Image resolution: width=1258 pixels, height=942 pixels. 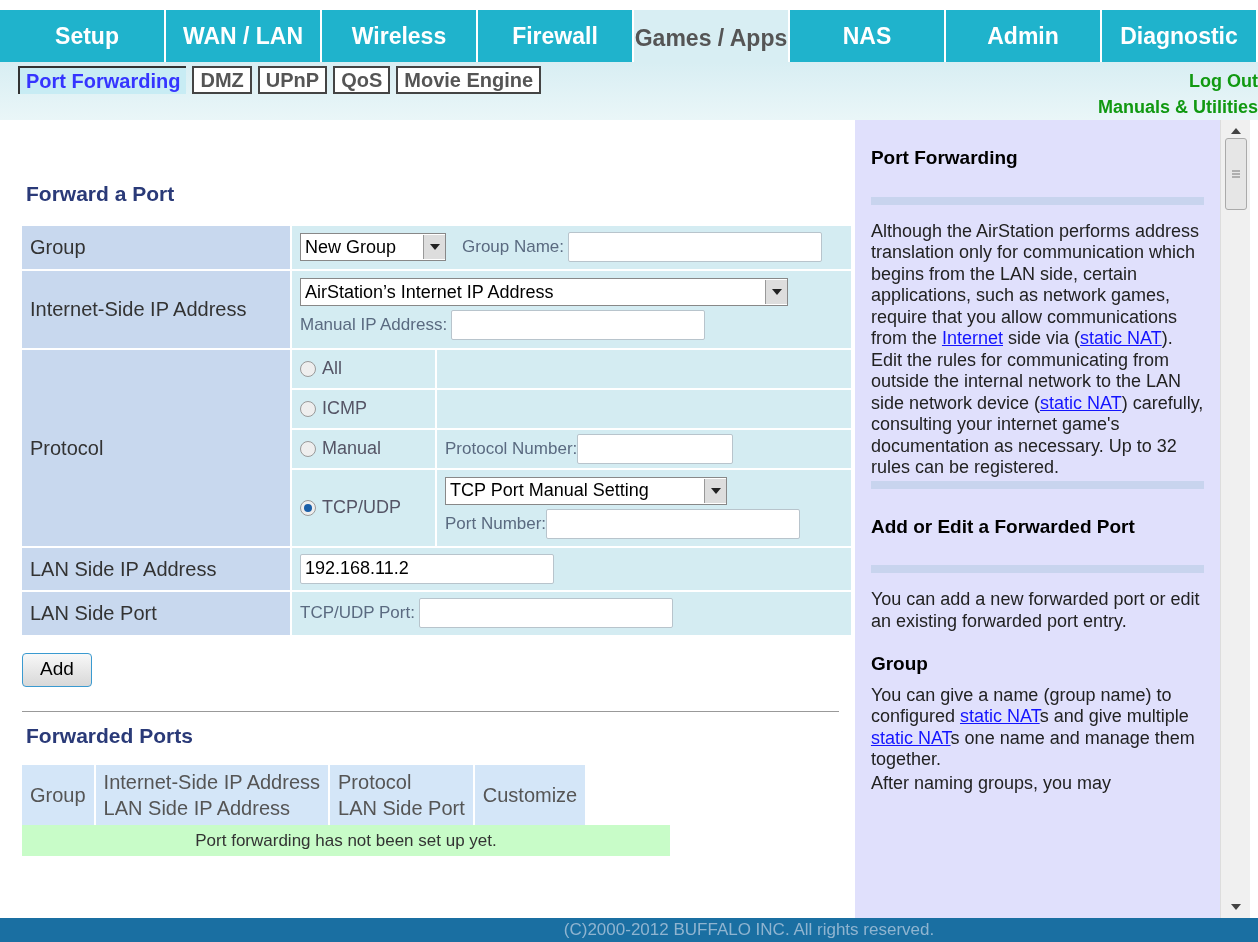 I want to click on field-label: Port Number:, so click(x=496, y=523).